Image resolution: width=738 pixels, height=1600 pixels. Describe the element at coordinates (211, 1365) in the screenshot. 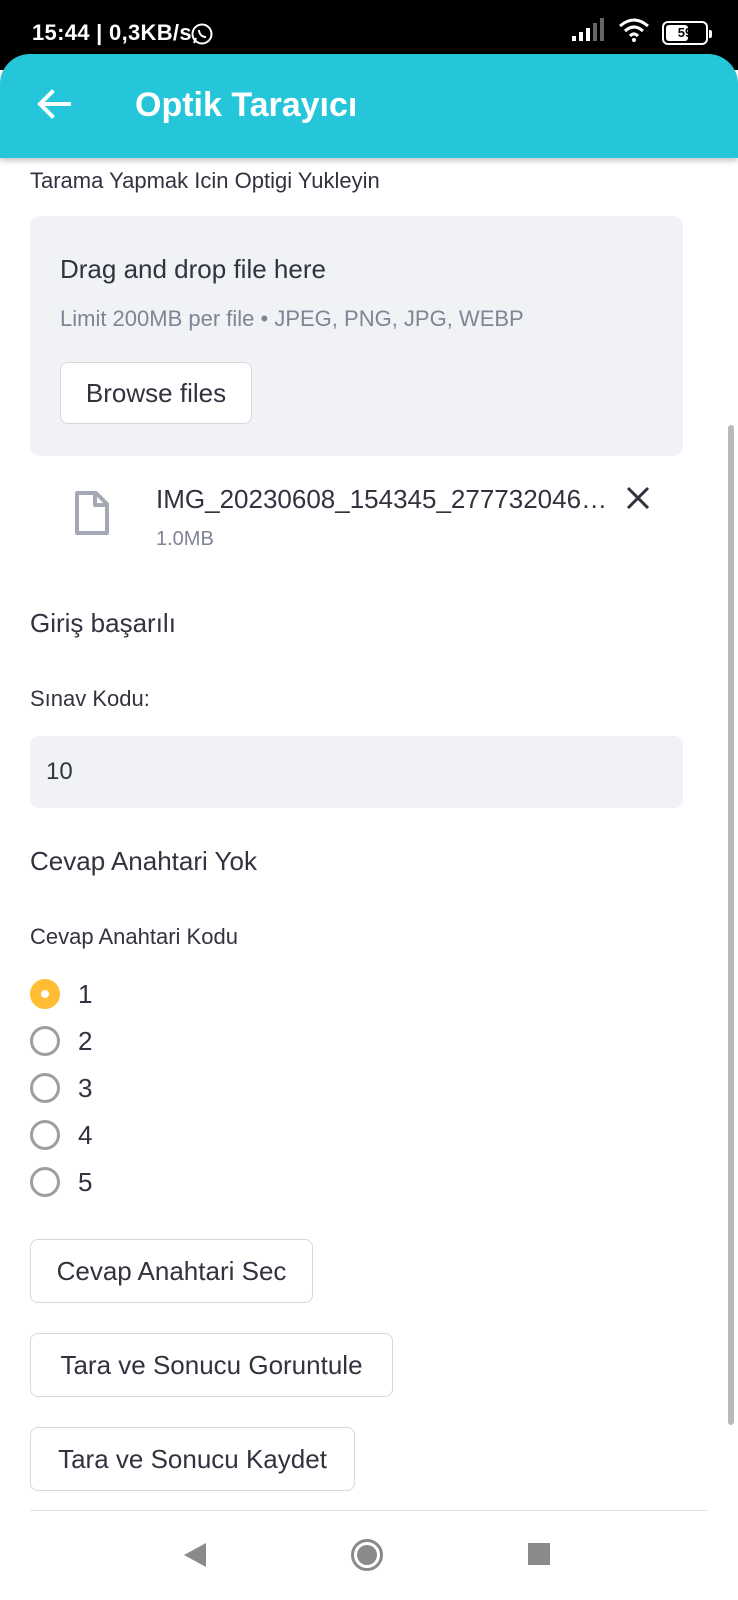

I see `scan-and-view-button: Tara ve Sonucu Goruntule` at that location.